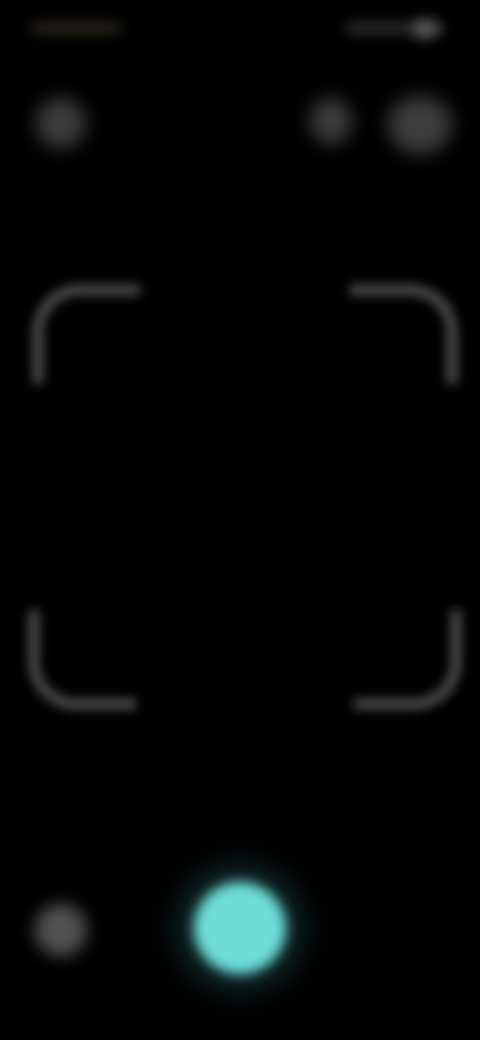  I want to click on flash-icon, so click(61, 123).